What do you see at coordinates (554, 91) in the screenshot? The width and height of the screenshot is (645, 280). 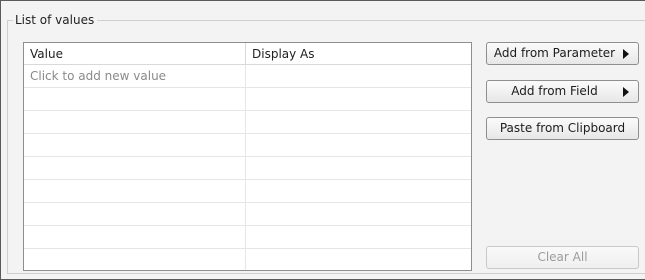 I see `add-from-field-label: Add from Field` at bounding box center [554, 91].